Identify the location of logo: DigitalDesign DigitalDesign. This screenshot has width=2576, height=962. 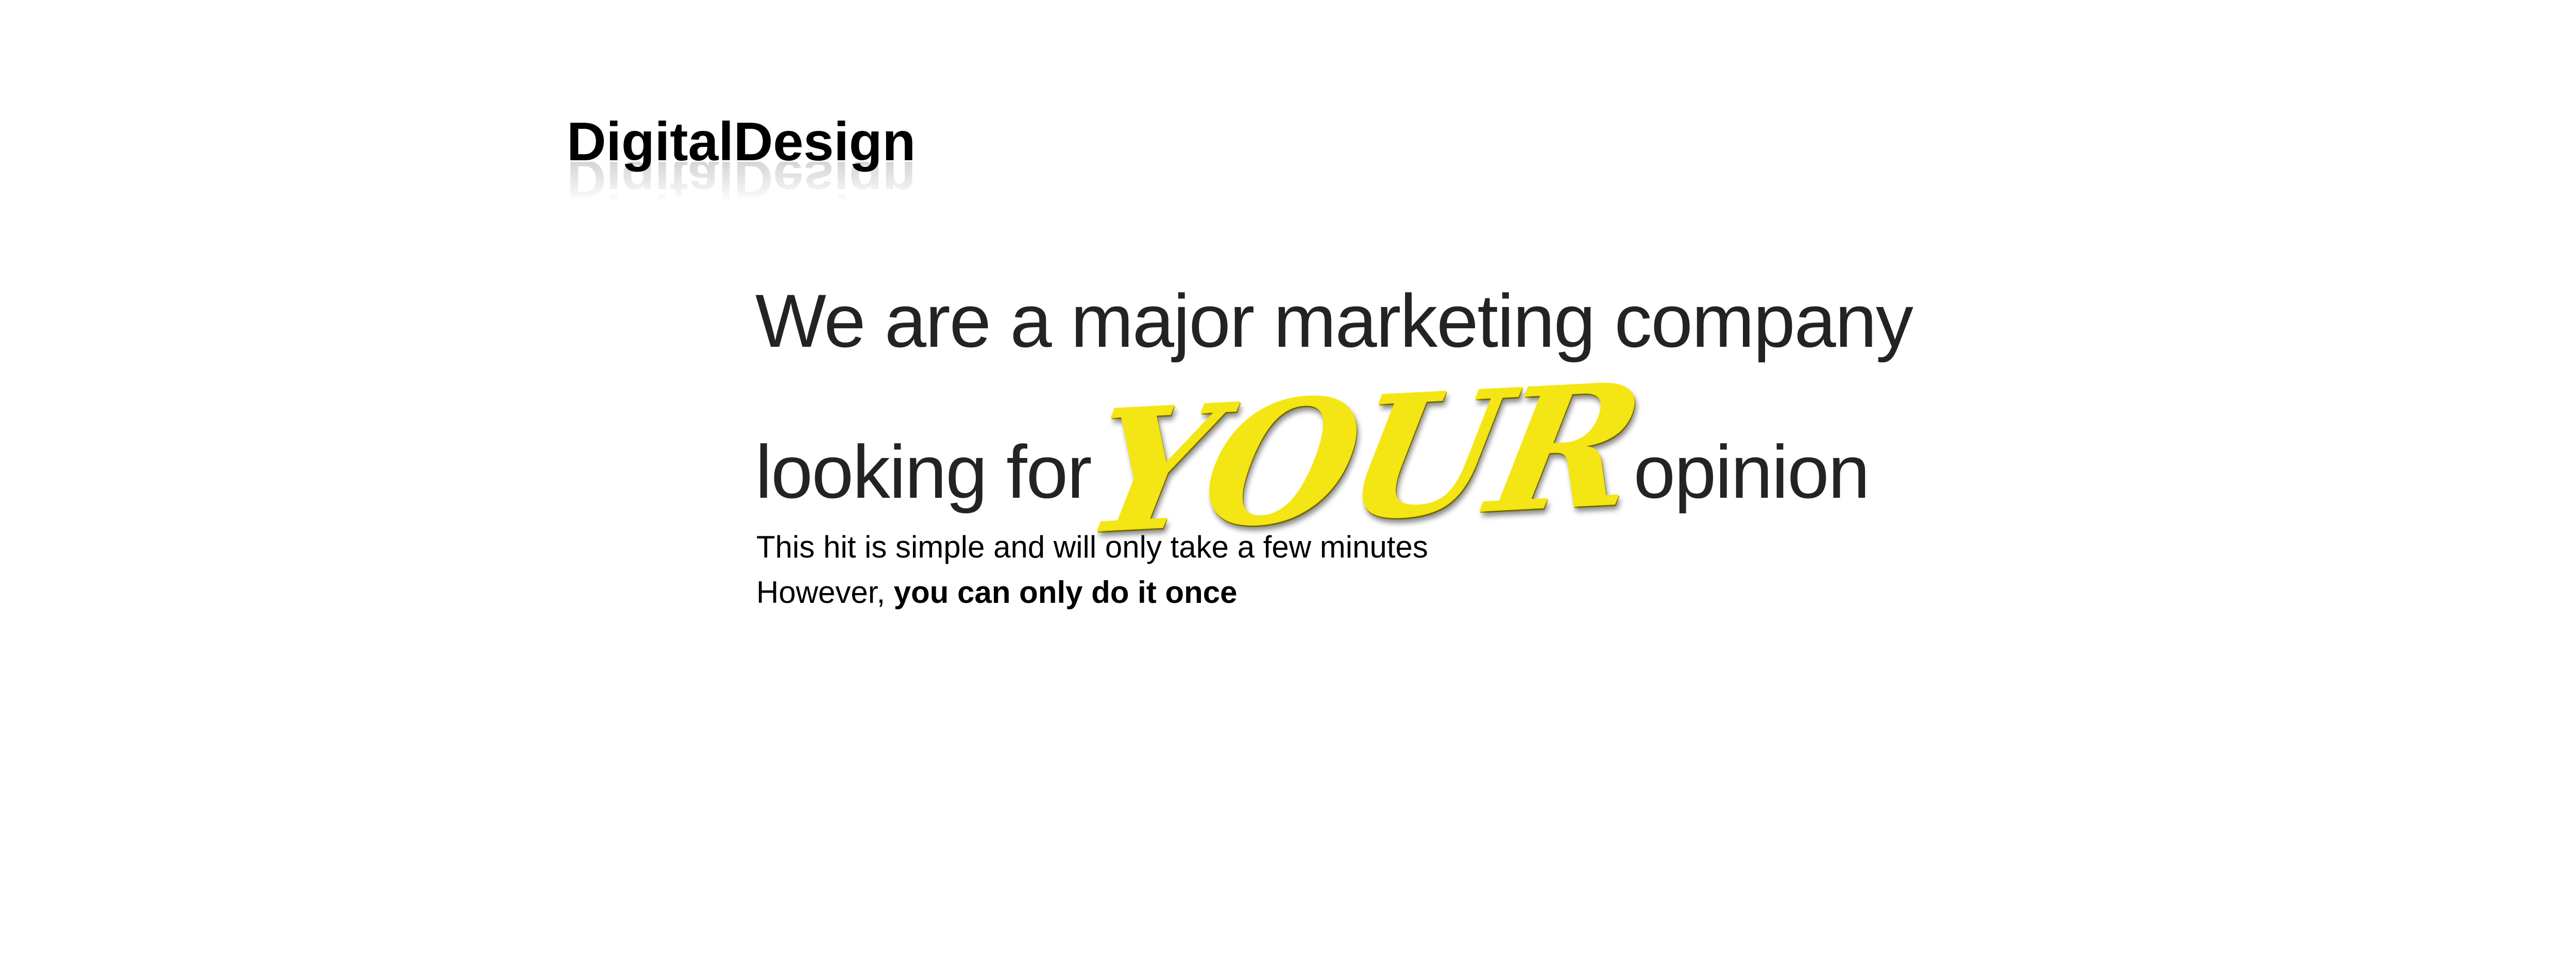
(741, 160).